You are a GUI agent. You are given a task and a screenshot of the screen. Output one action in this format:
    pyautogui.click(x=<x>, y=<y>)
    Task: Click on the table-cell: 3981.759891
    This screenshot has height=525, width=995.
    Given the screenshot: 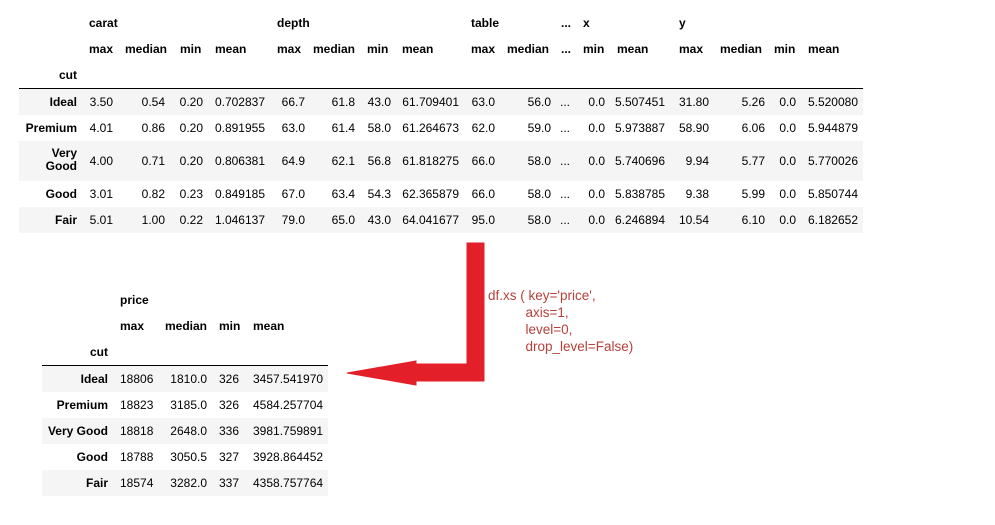 What is the action you would take?
    pyautogui.click(x=288, y=431)
    